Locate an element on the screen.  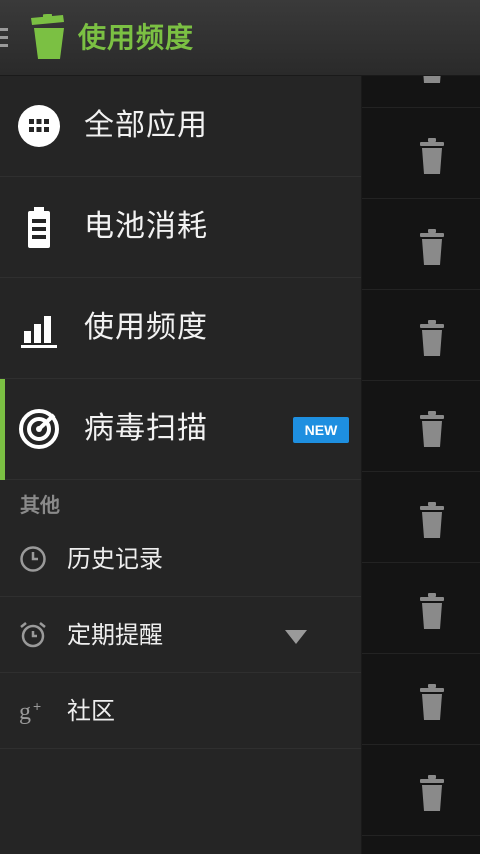
grid-apps-icon is located at coordinates (39, 126).